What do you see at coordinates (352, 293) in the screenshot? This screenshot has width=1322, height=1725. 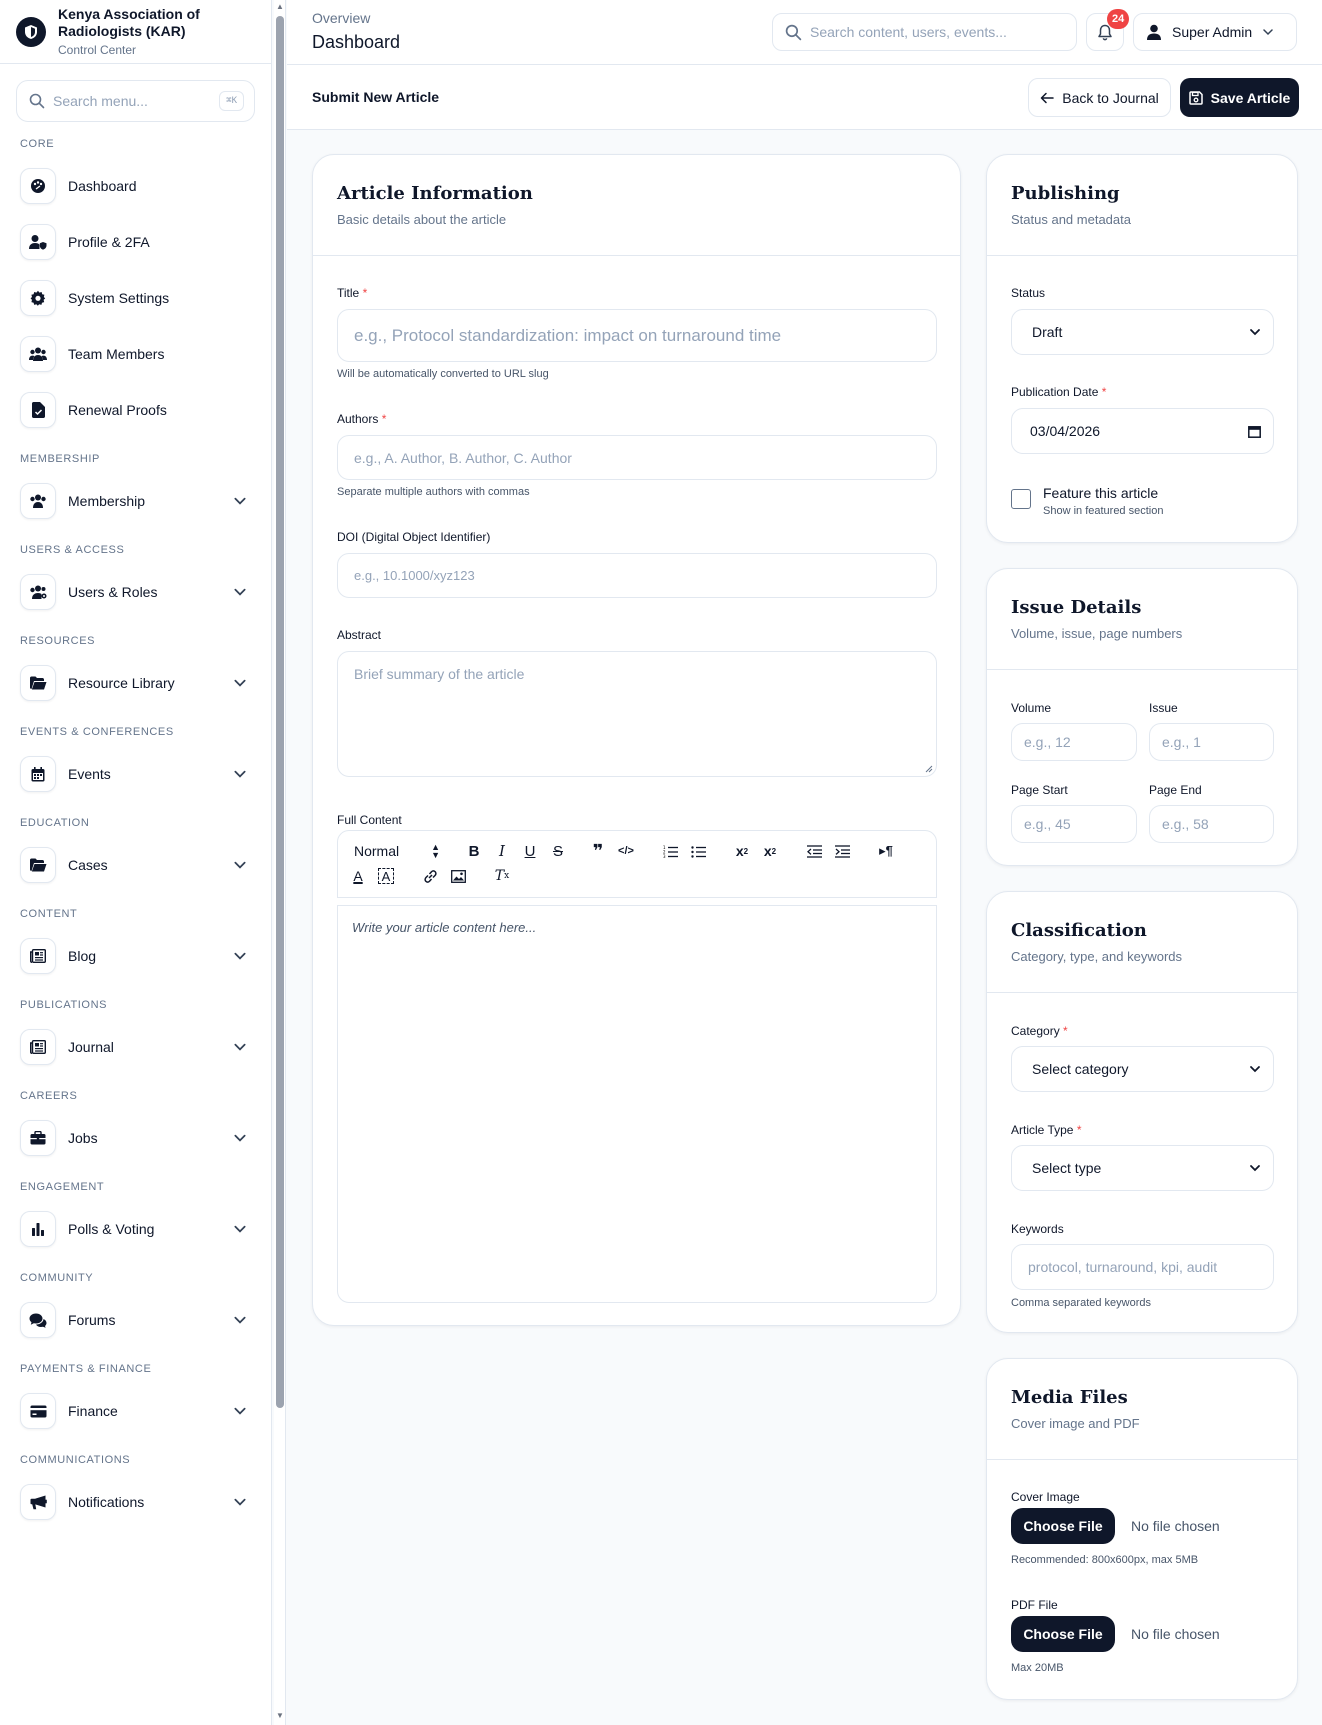 I see `title-label: Title *` at bounding box center [352, 293].